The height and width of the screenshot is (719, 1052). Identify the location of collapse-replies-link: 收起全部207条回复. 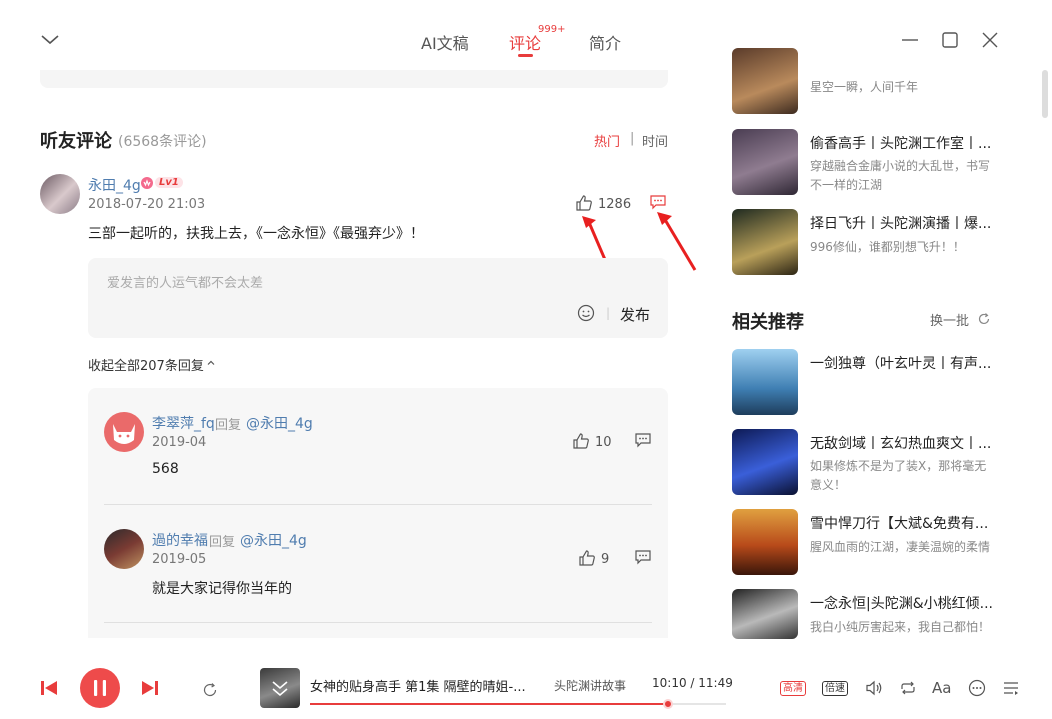
(146, 364).